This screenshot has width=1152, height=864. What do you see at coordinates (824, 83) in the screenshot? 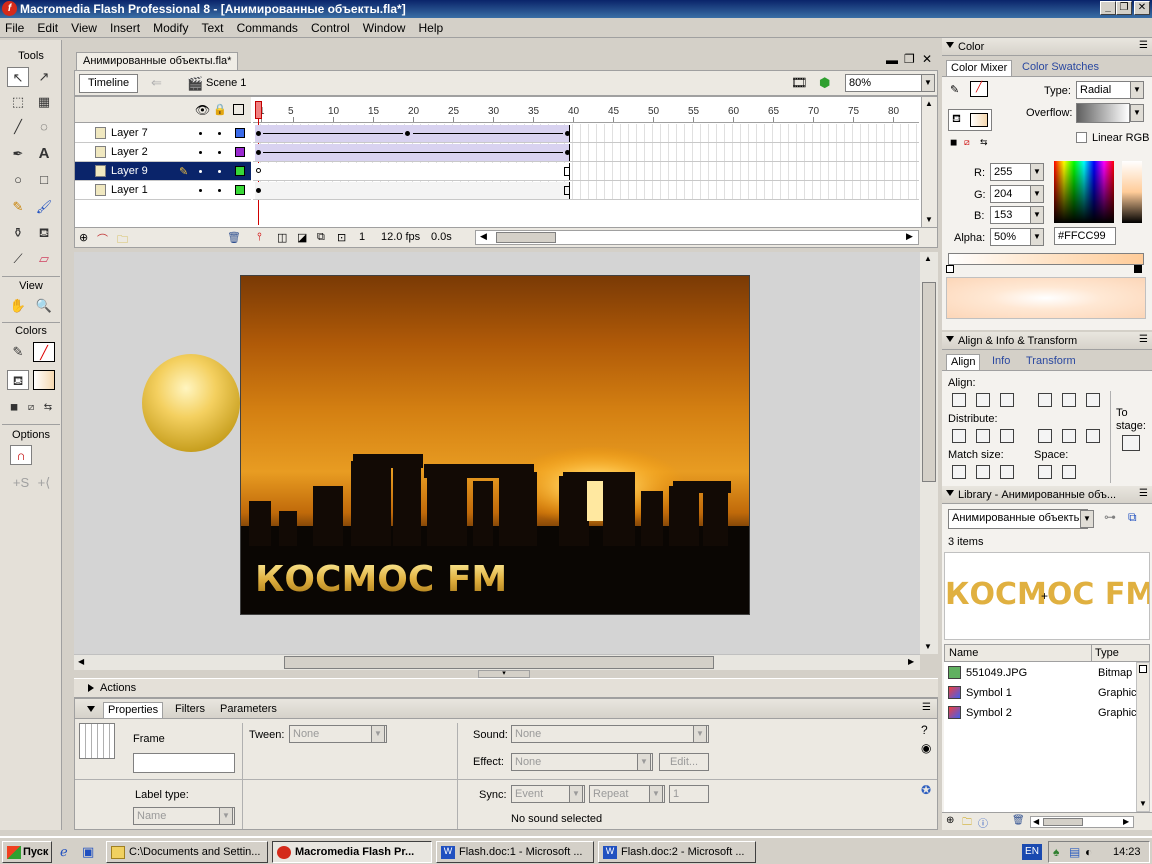
I see `edit-symbol-icon: ⬢` at bounding box center [824, 83].